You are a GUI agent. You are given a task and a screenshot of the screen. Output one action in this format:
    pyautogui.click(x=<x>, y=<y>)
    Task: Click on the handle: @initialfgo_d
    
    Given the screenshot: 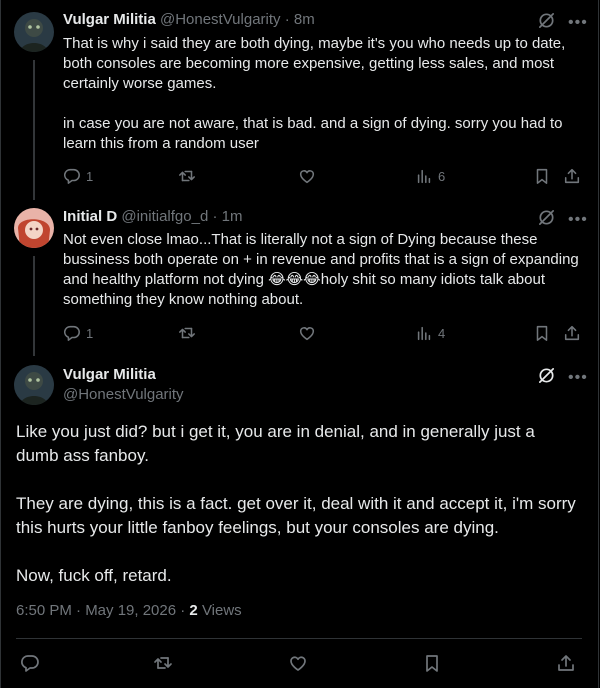 What is the action you would take?
    pyautogui.click(x=164, y=216)
    